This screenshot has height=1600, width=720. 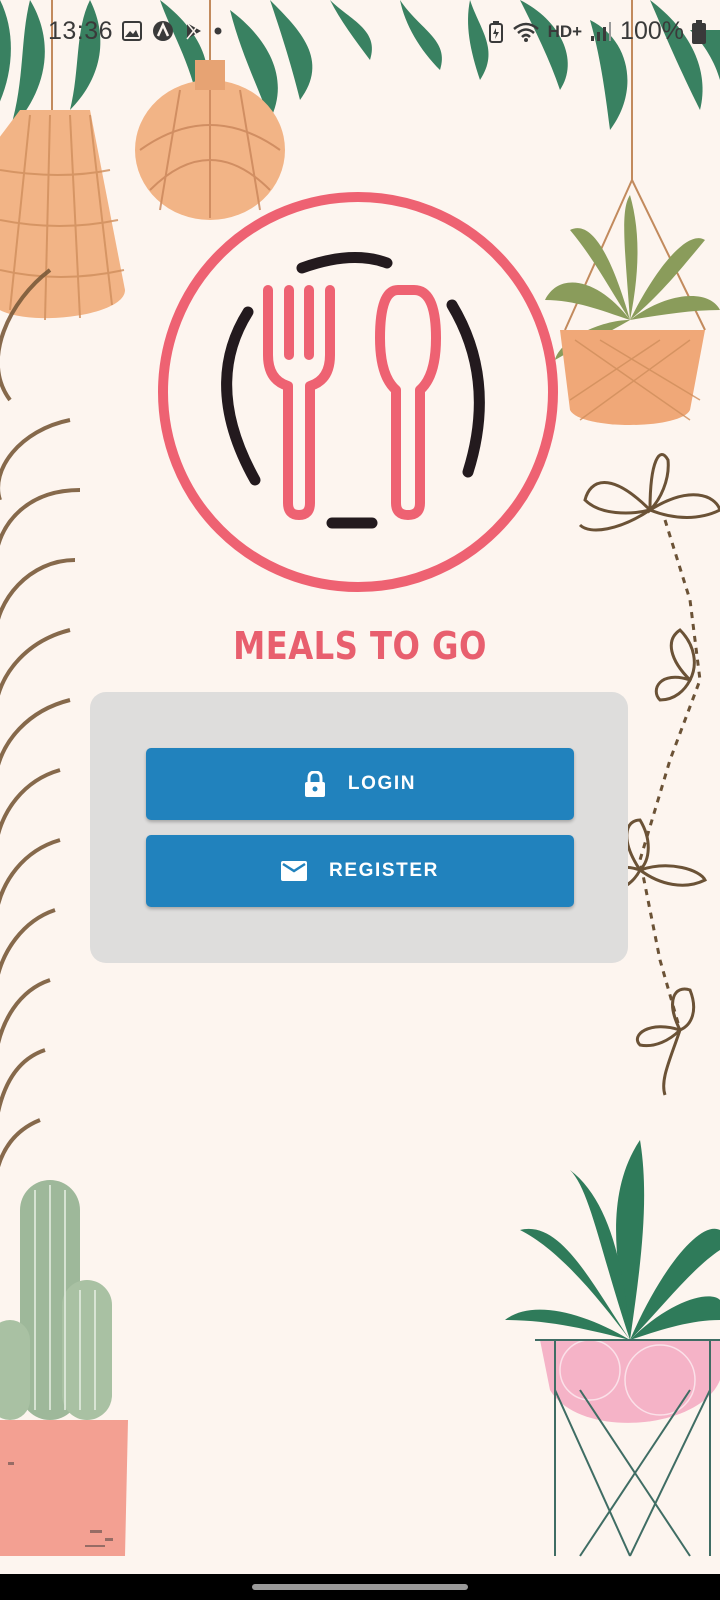 What do you see at coordinates (193, 31) in the screenshot?
I see `play-store-icon` at bounding box center [193, 31].